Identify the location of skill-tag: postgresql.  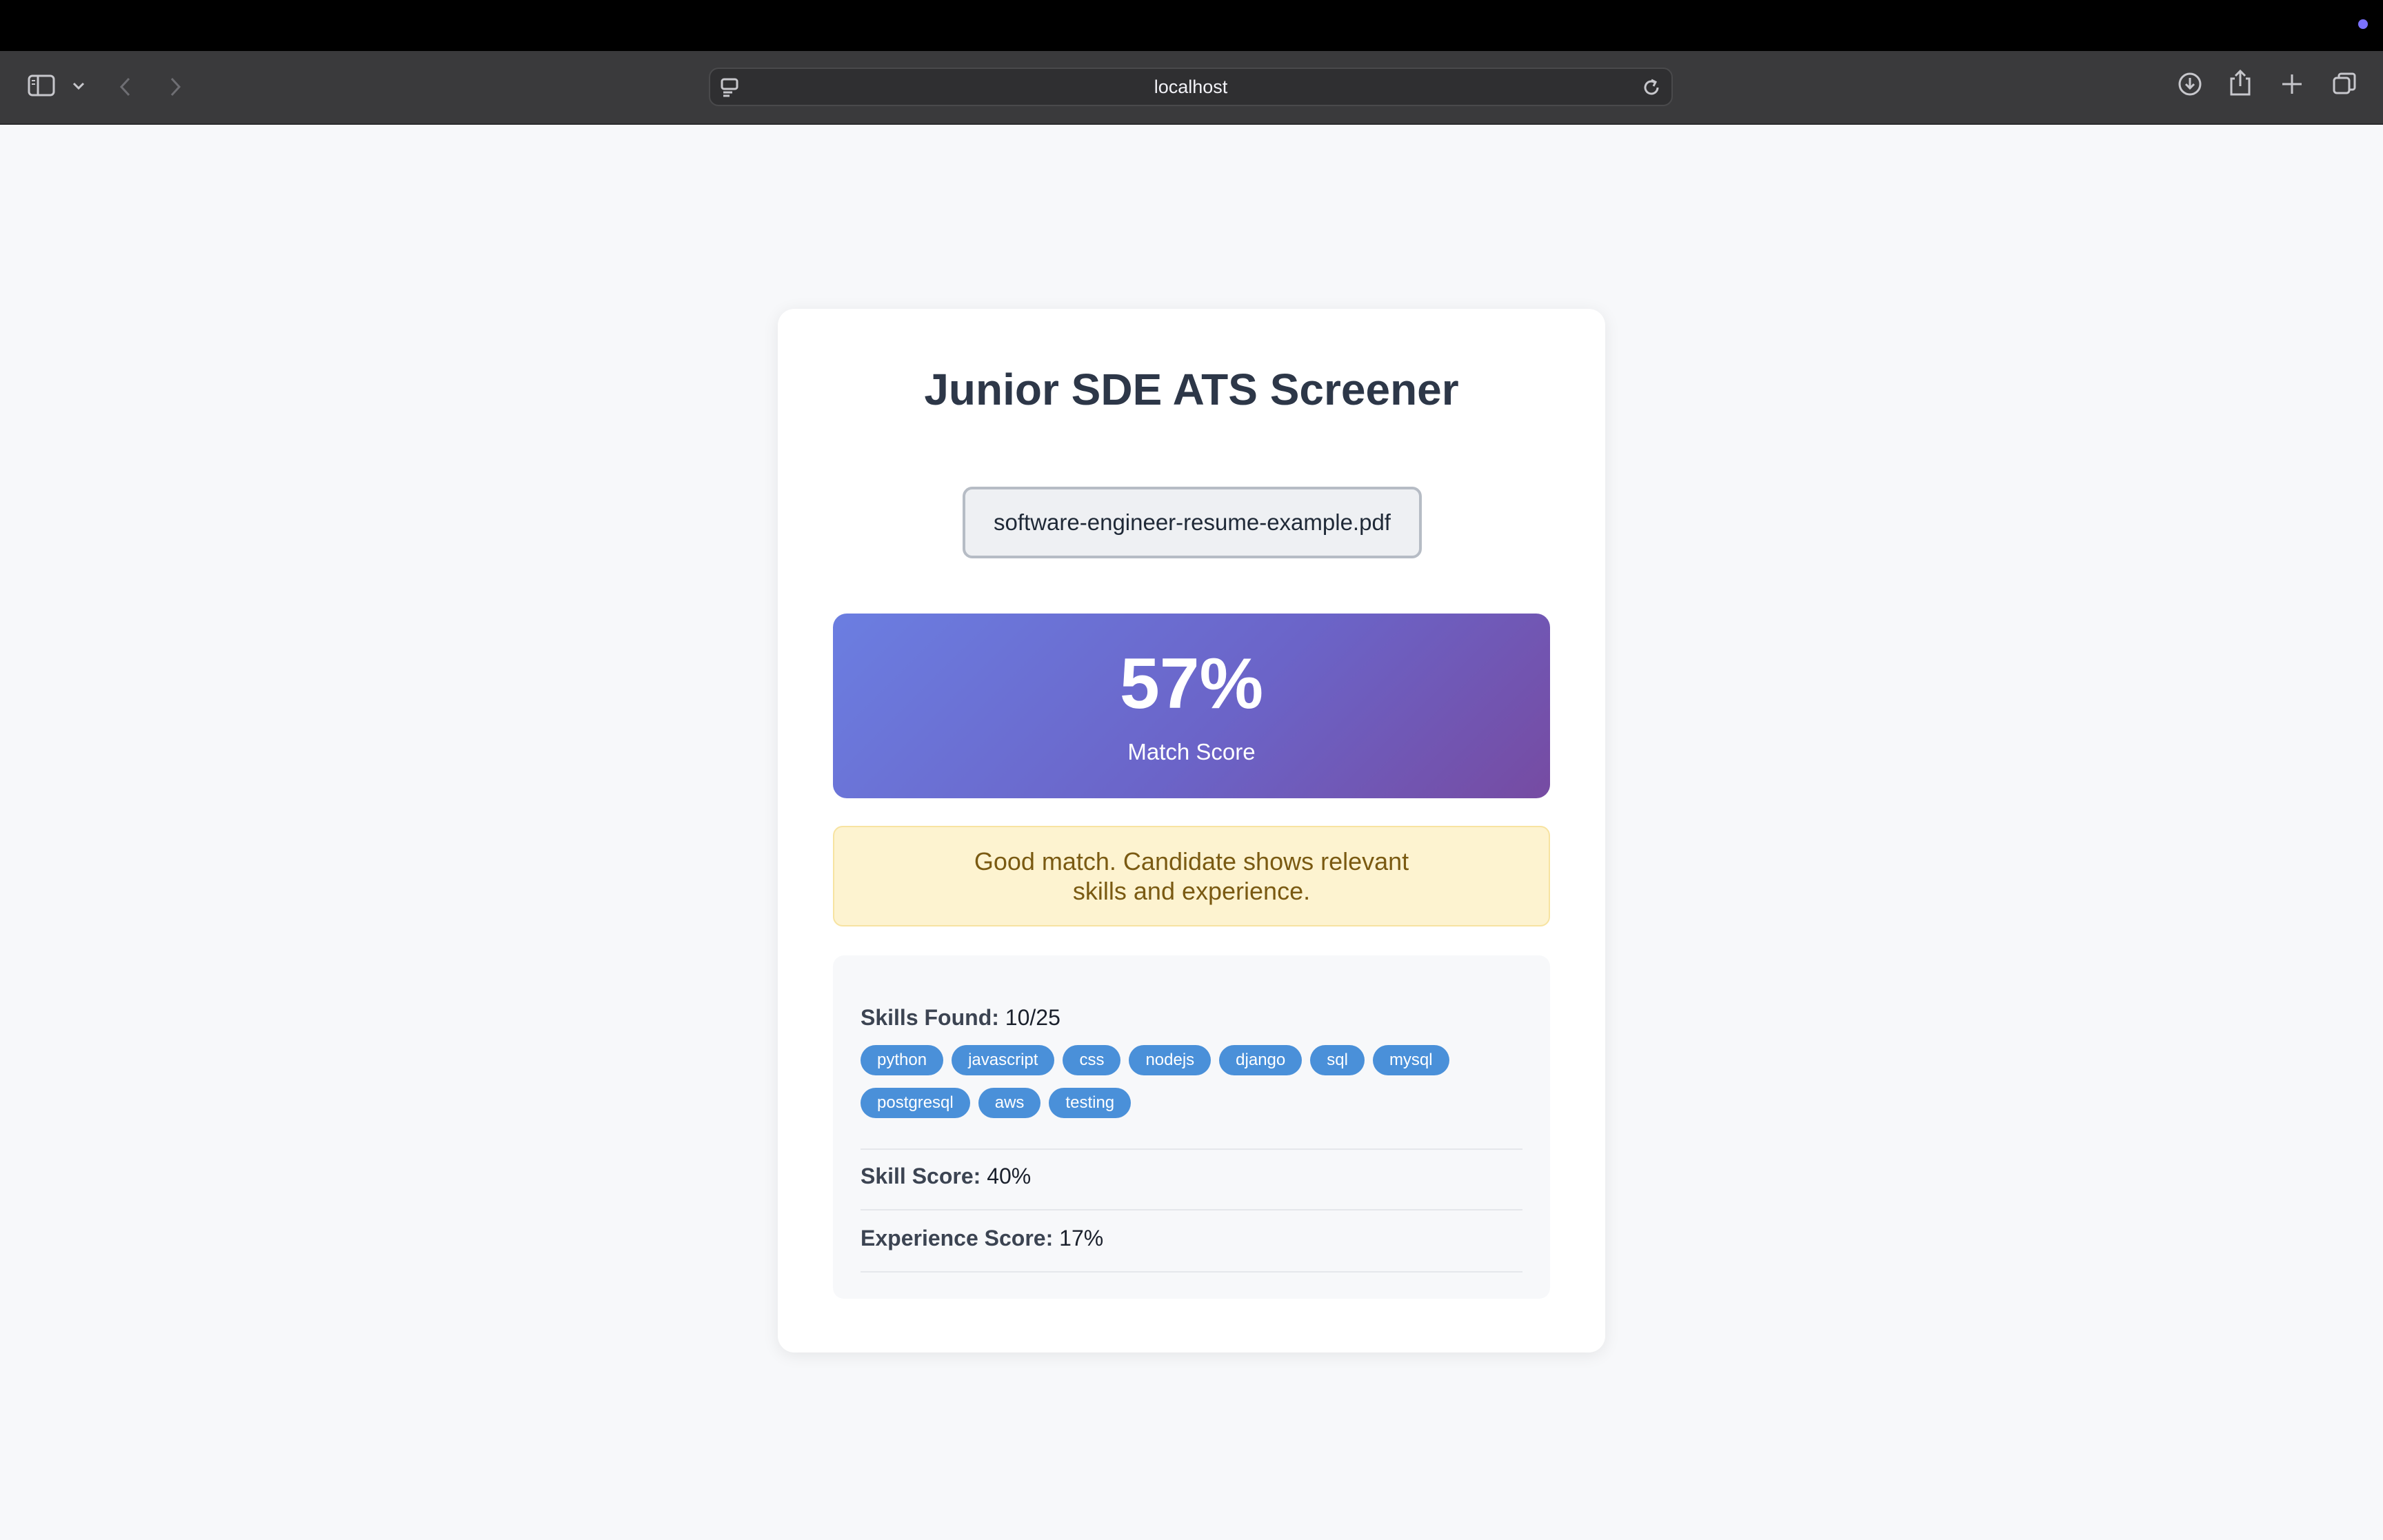
(915, 1103).